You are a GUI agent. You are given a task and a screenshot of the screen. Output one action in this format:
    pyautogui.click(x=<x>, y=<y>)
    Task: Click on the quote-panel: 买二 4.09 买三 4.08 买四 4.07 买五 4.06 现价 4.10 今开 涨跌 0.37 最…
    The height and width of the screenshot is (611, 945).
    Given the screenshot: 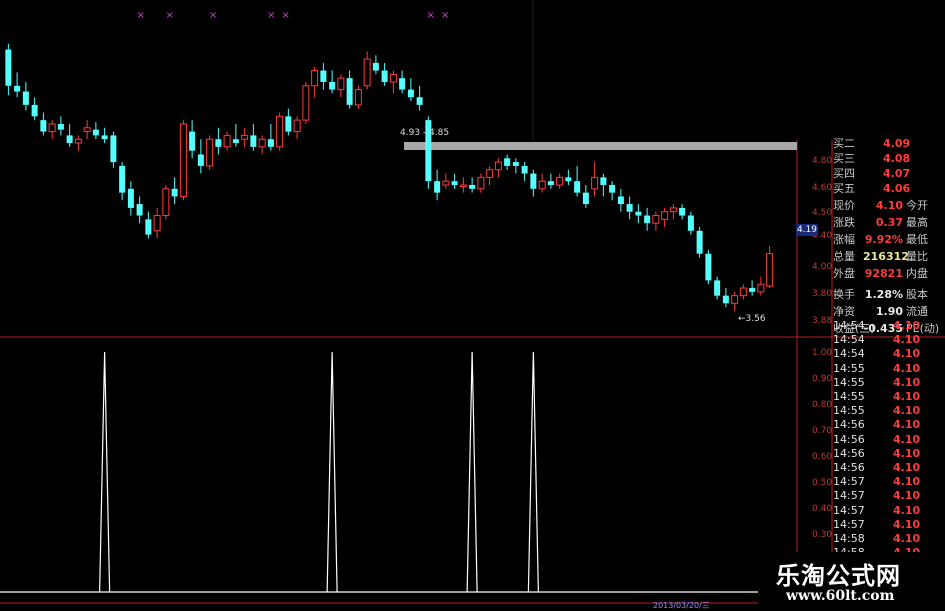 What is the action you would take?
    pyautogui.click(x=889, y=354)
    